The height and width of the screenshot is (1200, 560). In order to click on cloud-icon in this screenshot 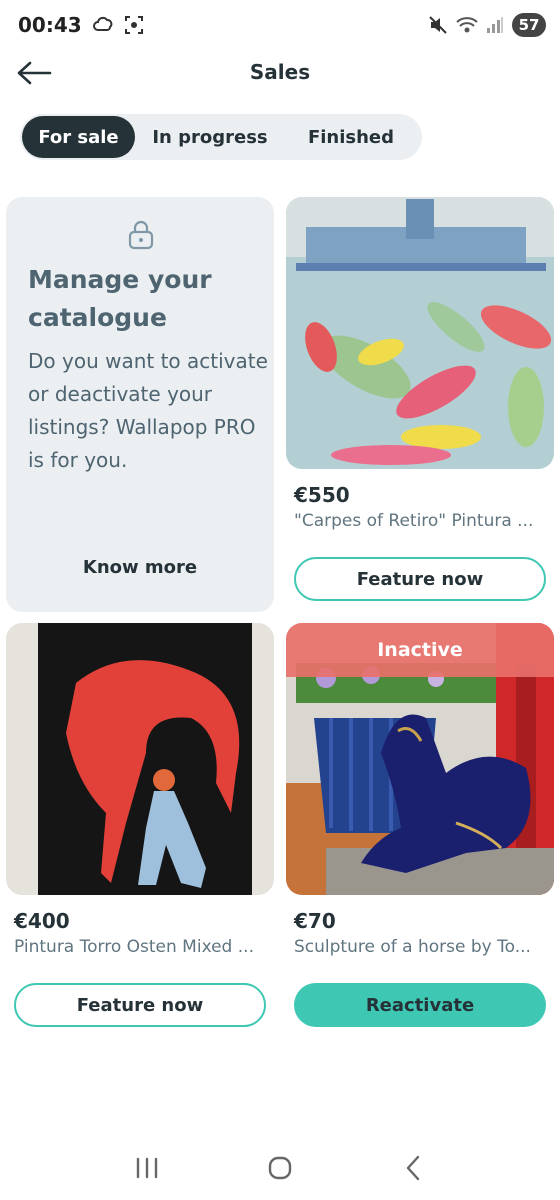, I will do `click(103, 25)`.